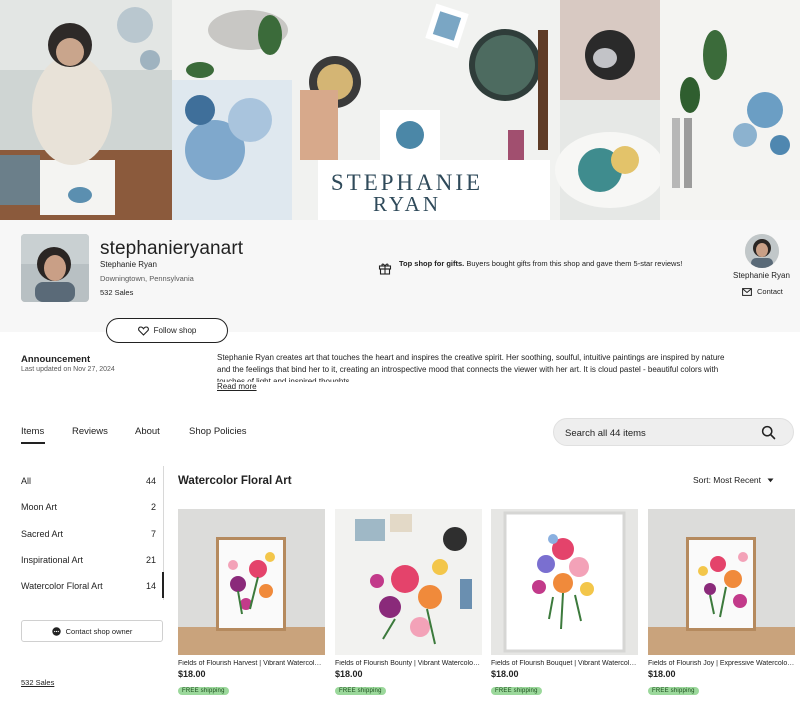  I want to click on sidebar-item-sacred-art: Sacred Art 7, so click(92, 537).